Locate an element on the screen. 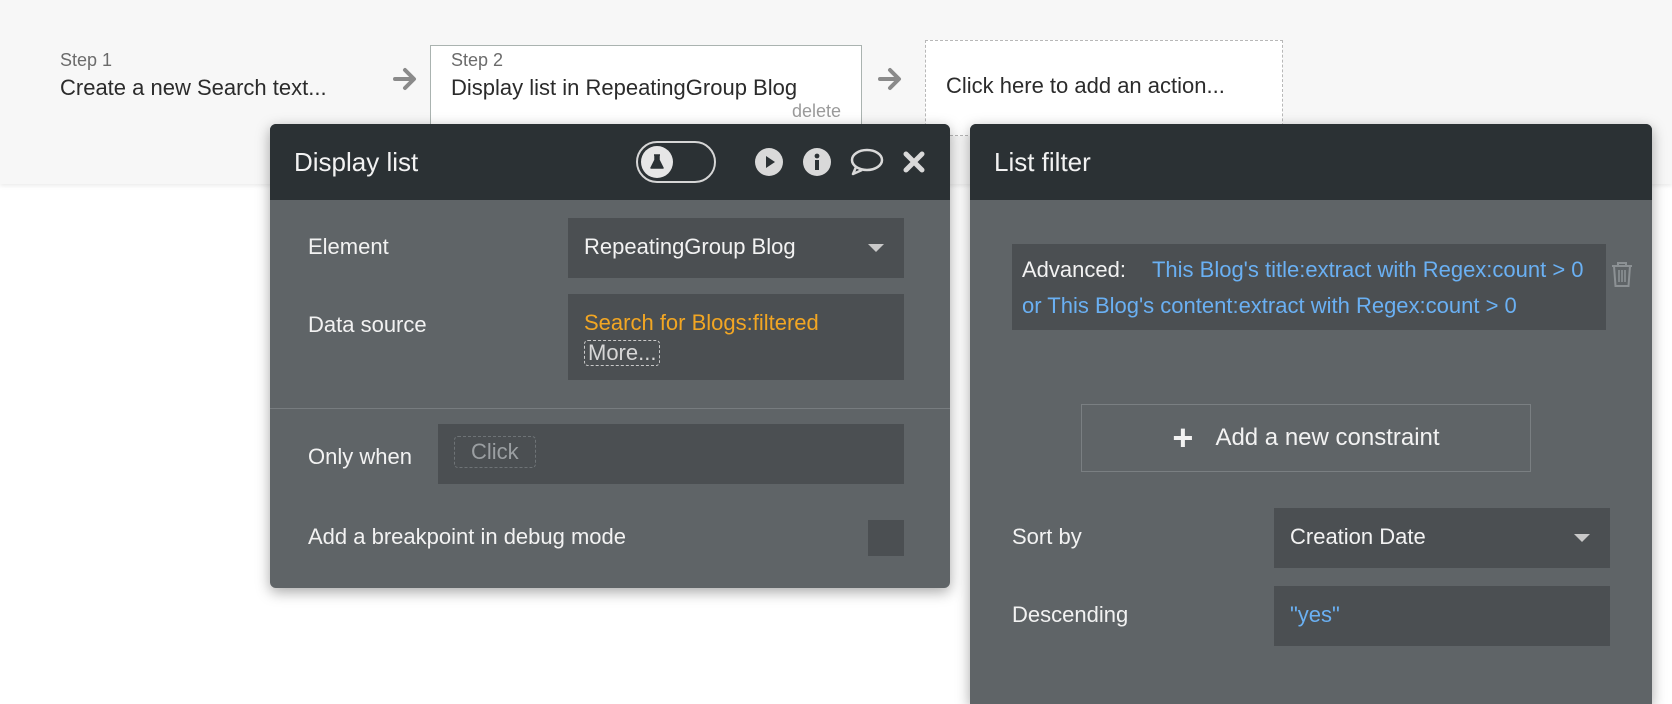  panel-header: Display list is located at coordinates (610, 162).